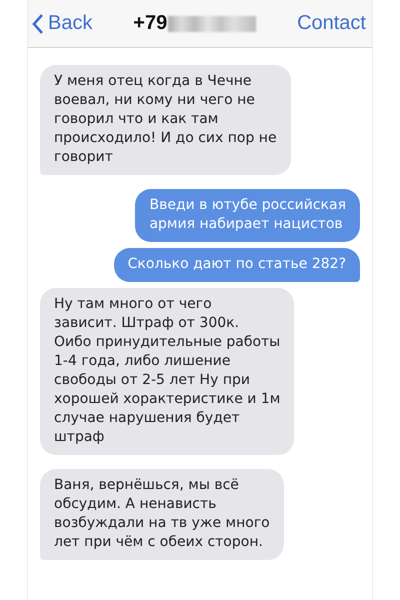 This screenshot has height=600, width=400. What do you see at coordinates (331, 23) in the screenshot?
I see `contact-button: Contact` at bounding box center [331, 23].